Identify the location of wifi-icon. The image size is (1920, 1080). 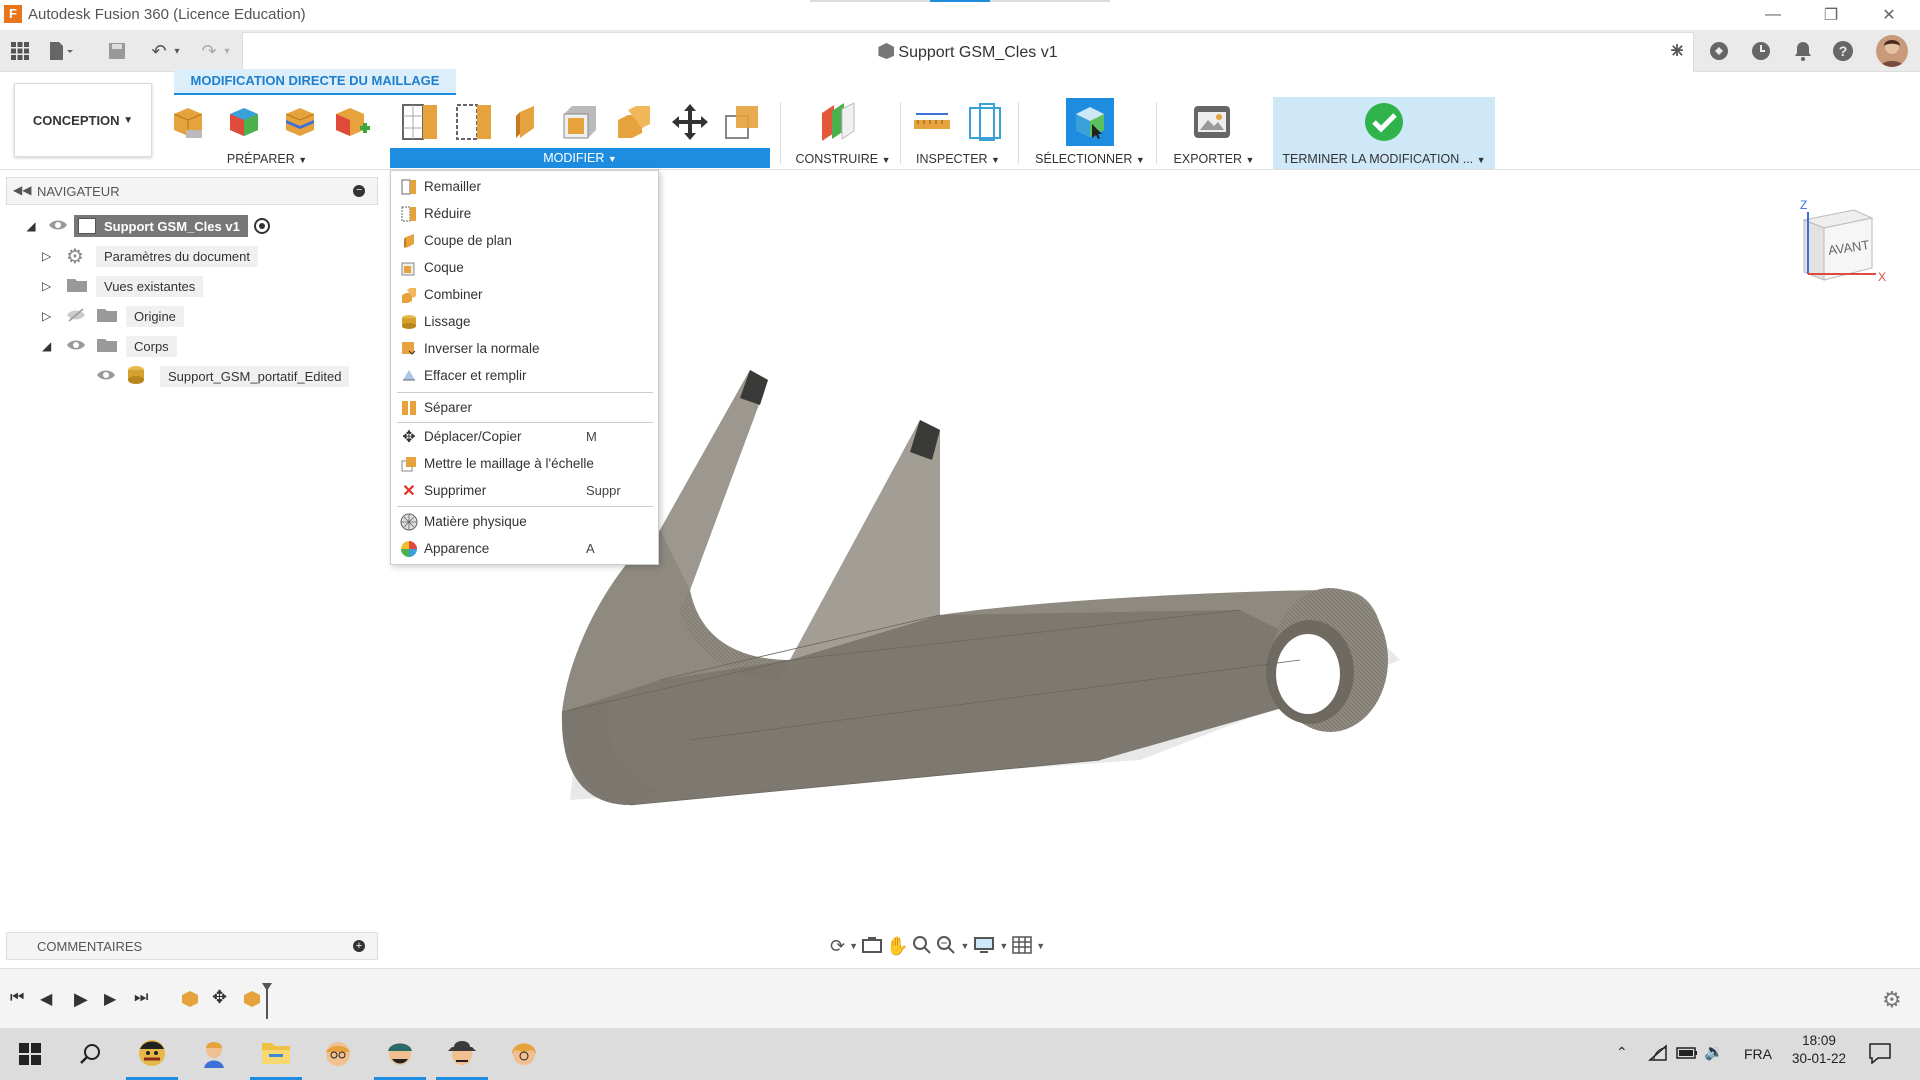
(1658, 1054).